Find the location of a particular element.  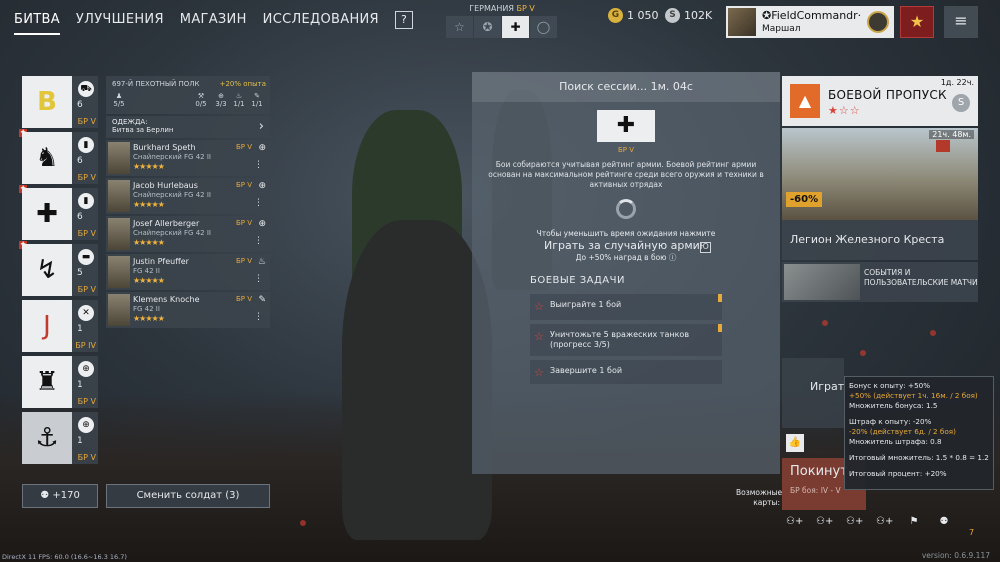

friends-button: ⚉ +170 is located at coordinates (60, 496).